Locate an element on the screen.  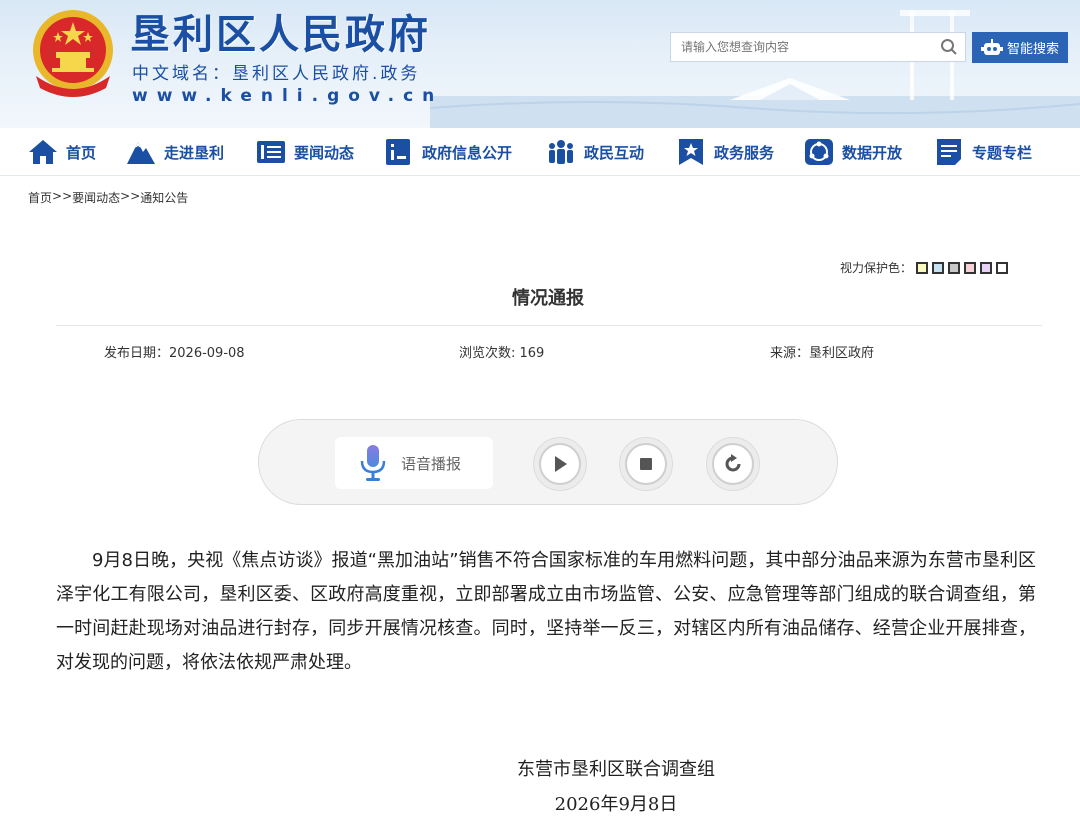
replay-button is located at coordinates (733, 464).